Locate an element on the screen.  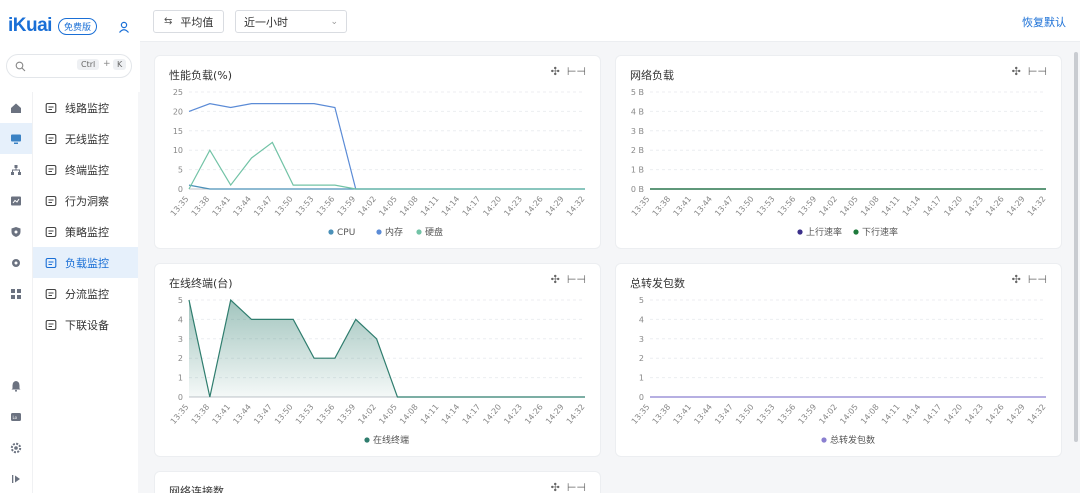
x-tick-label: 14:14 is located at coordinates (451, 414).